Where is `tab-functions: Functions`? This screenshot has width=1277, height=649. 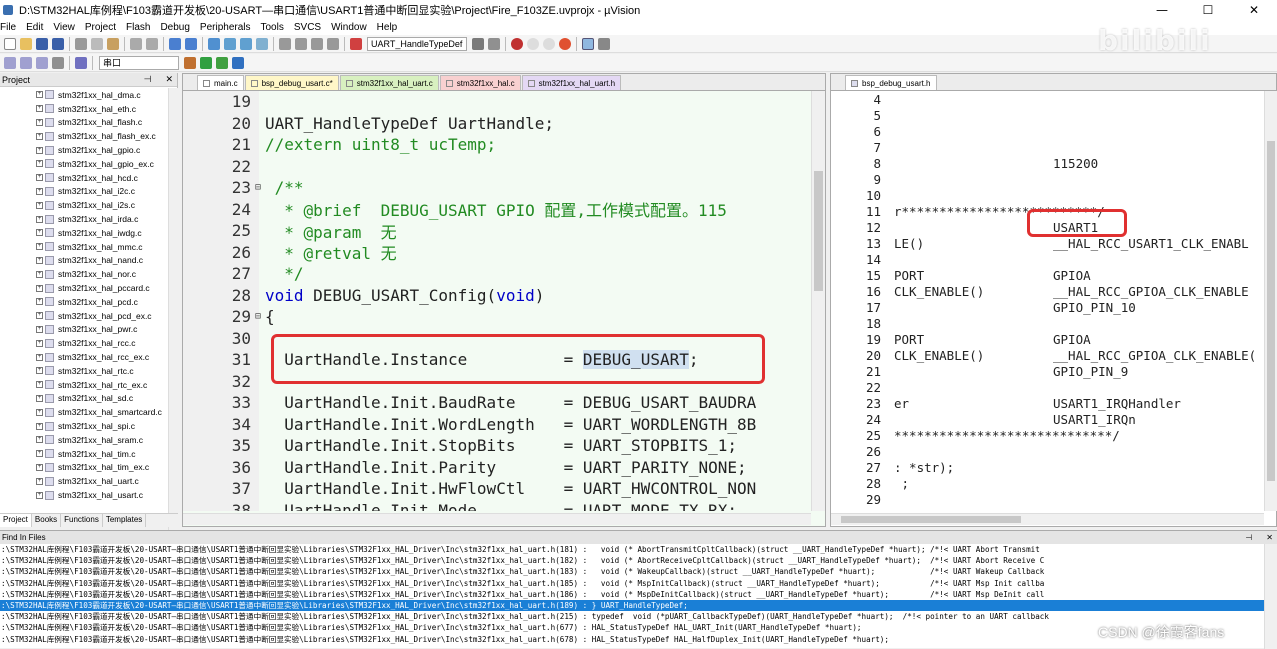 tab-functions: Functions is located at coordinates (82, 520).